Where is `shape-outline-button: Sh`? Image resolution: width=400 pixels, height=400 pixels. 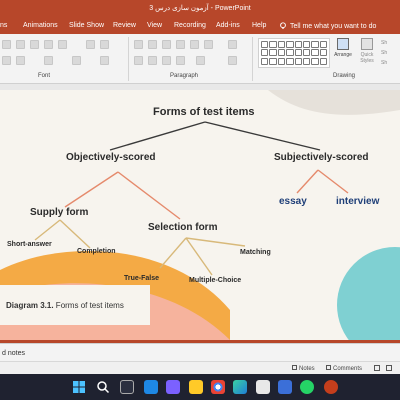
shape-outline-button: Sh is located at coordinates (384, 53).